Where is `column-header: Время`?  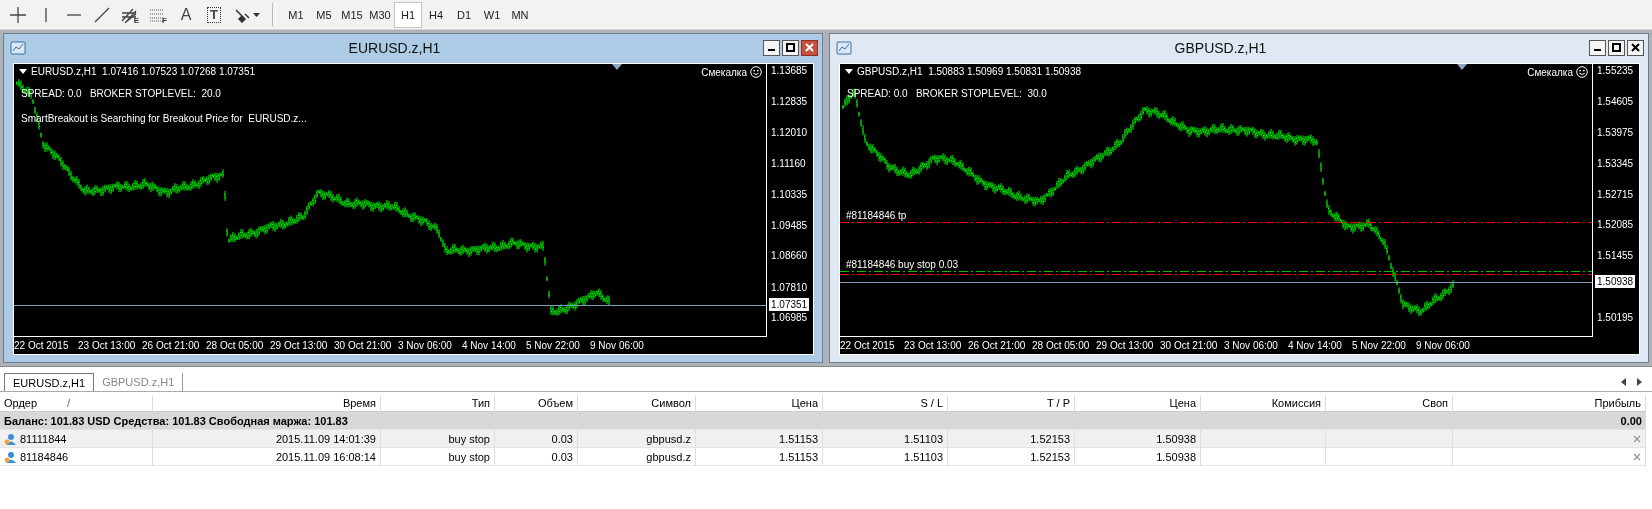 column-header: Время is located at coordinates (359, 403).